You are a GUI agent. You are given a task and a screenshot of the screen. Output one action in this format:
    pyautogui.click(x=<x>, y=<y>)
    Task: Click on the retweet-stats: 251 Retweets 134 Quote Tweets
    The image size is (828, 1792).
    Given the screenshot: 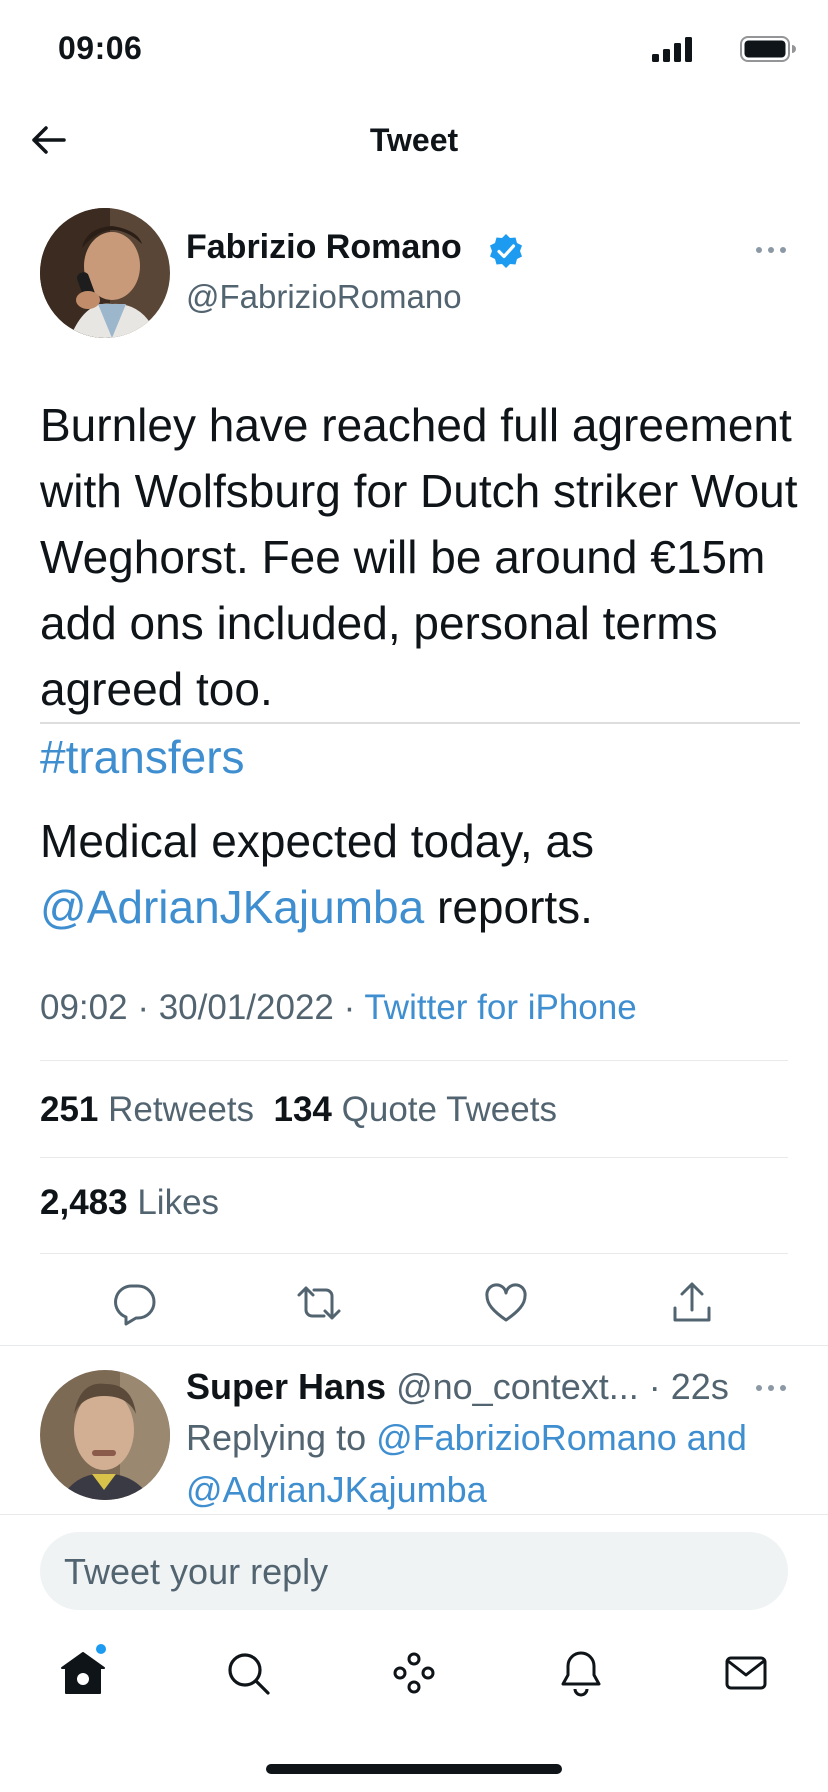 What is the action you would take?
    pyautogui.click(x=298, y=1110)
    